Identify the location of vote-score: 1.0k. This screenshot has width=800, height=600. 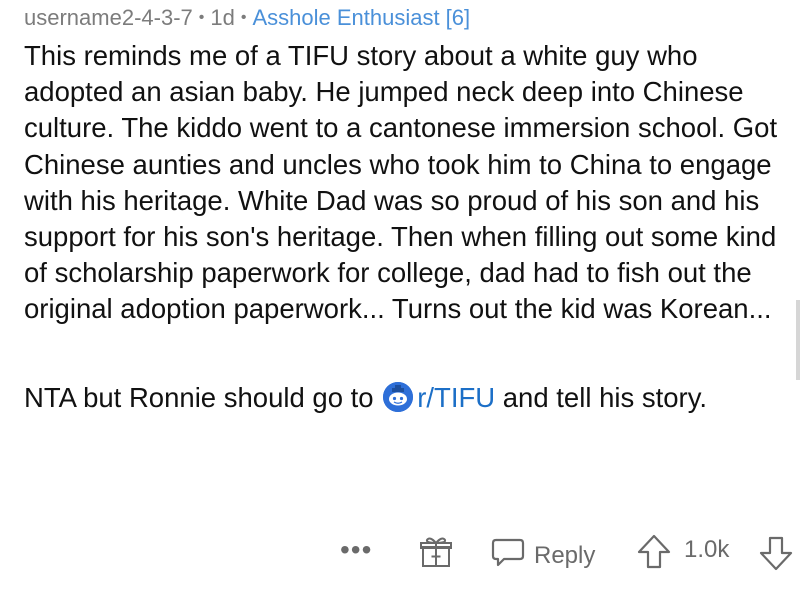
(706, 550).